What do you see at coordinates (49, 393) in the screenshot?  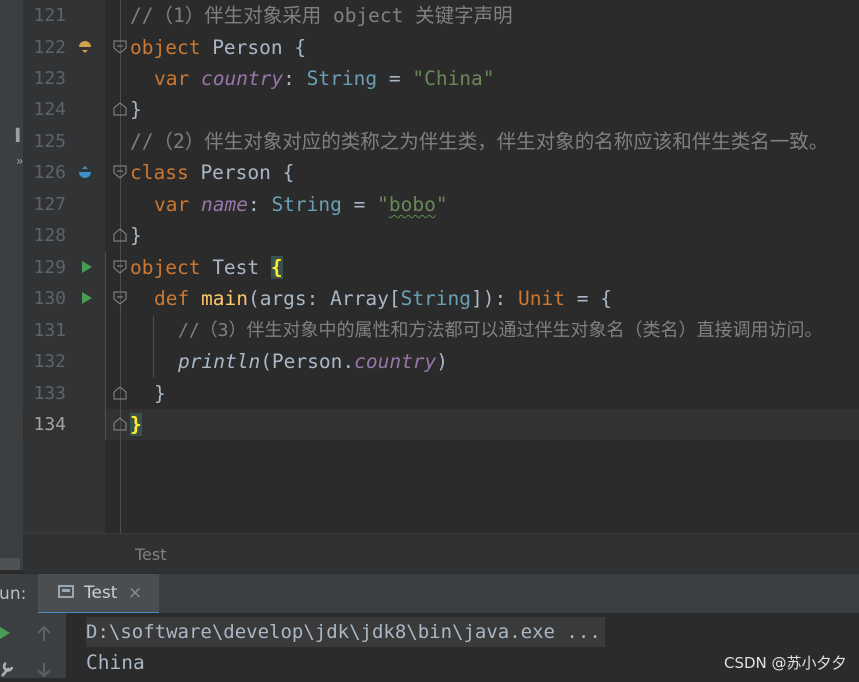 I see `line-number: 133` at bounding box center [49, 393].